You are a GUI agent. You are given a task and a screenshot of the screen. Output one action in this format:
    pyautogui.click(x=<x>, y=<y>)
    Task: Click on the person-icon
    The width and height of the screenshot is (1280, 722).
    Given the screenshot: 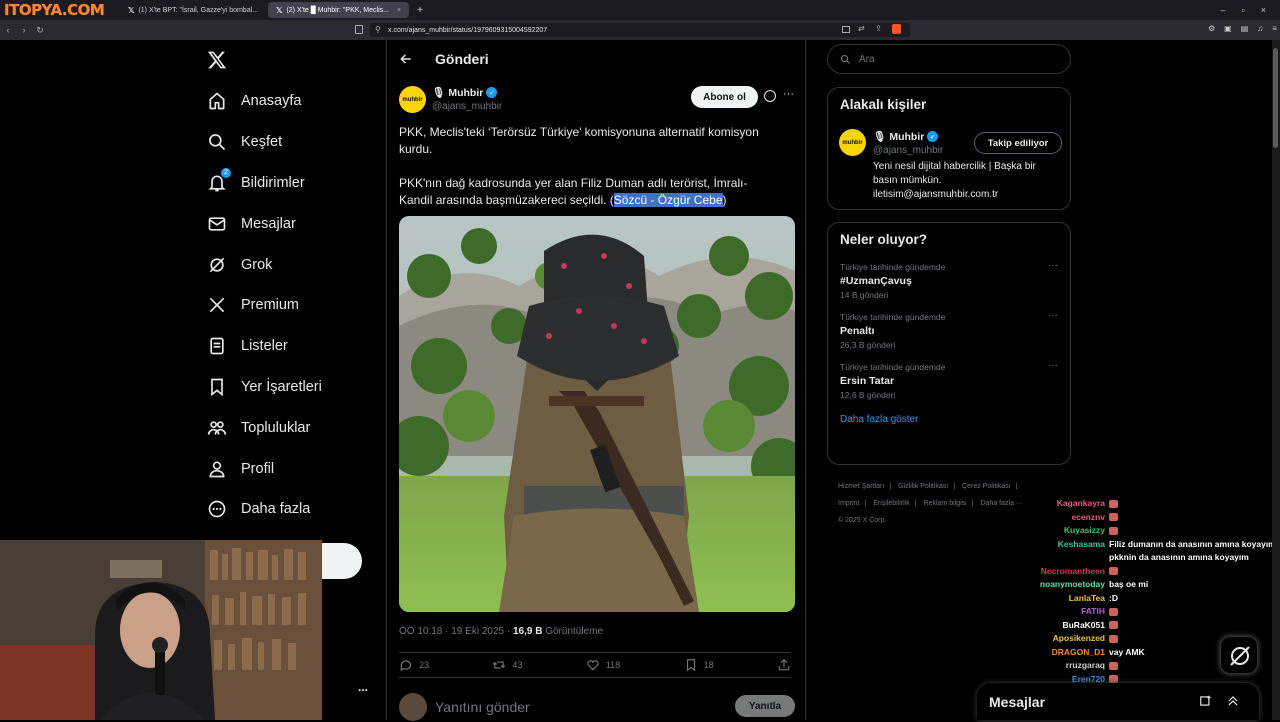 What is the action you would take?
    pyautogui.click(x=217, y=469)
    